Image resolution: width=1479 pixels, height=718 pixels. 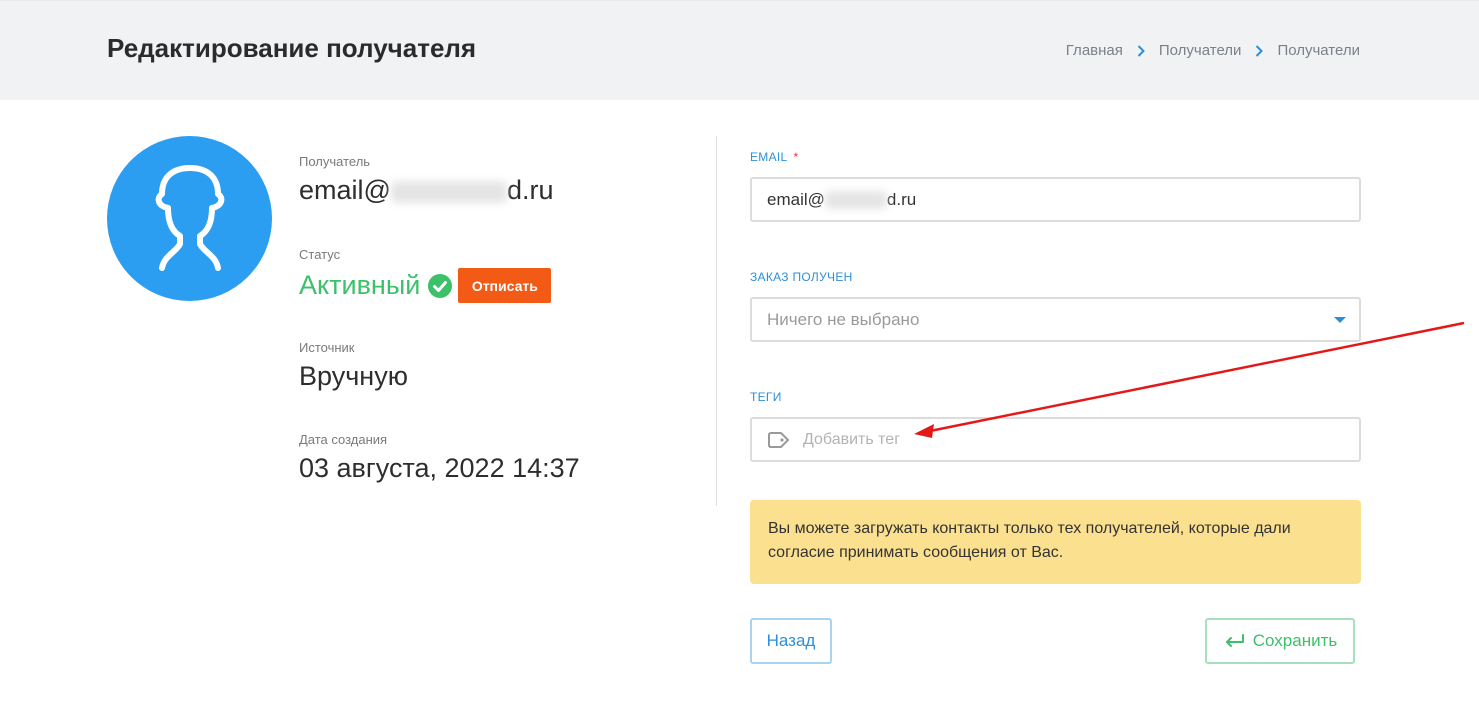 What do you see at coordinates (1234, 641) in the screenshot?
I see `return-arrow-icon` at bounding box center [1234, 641].